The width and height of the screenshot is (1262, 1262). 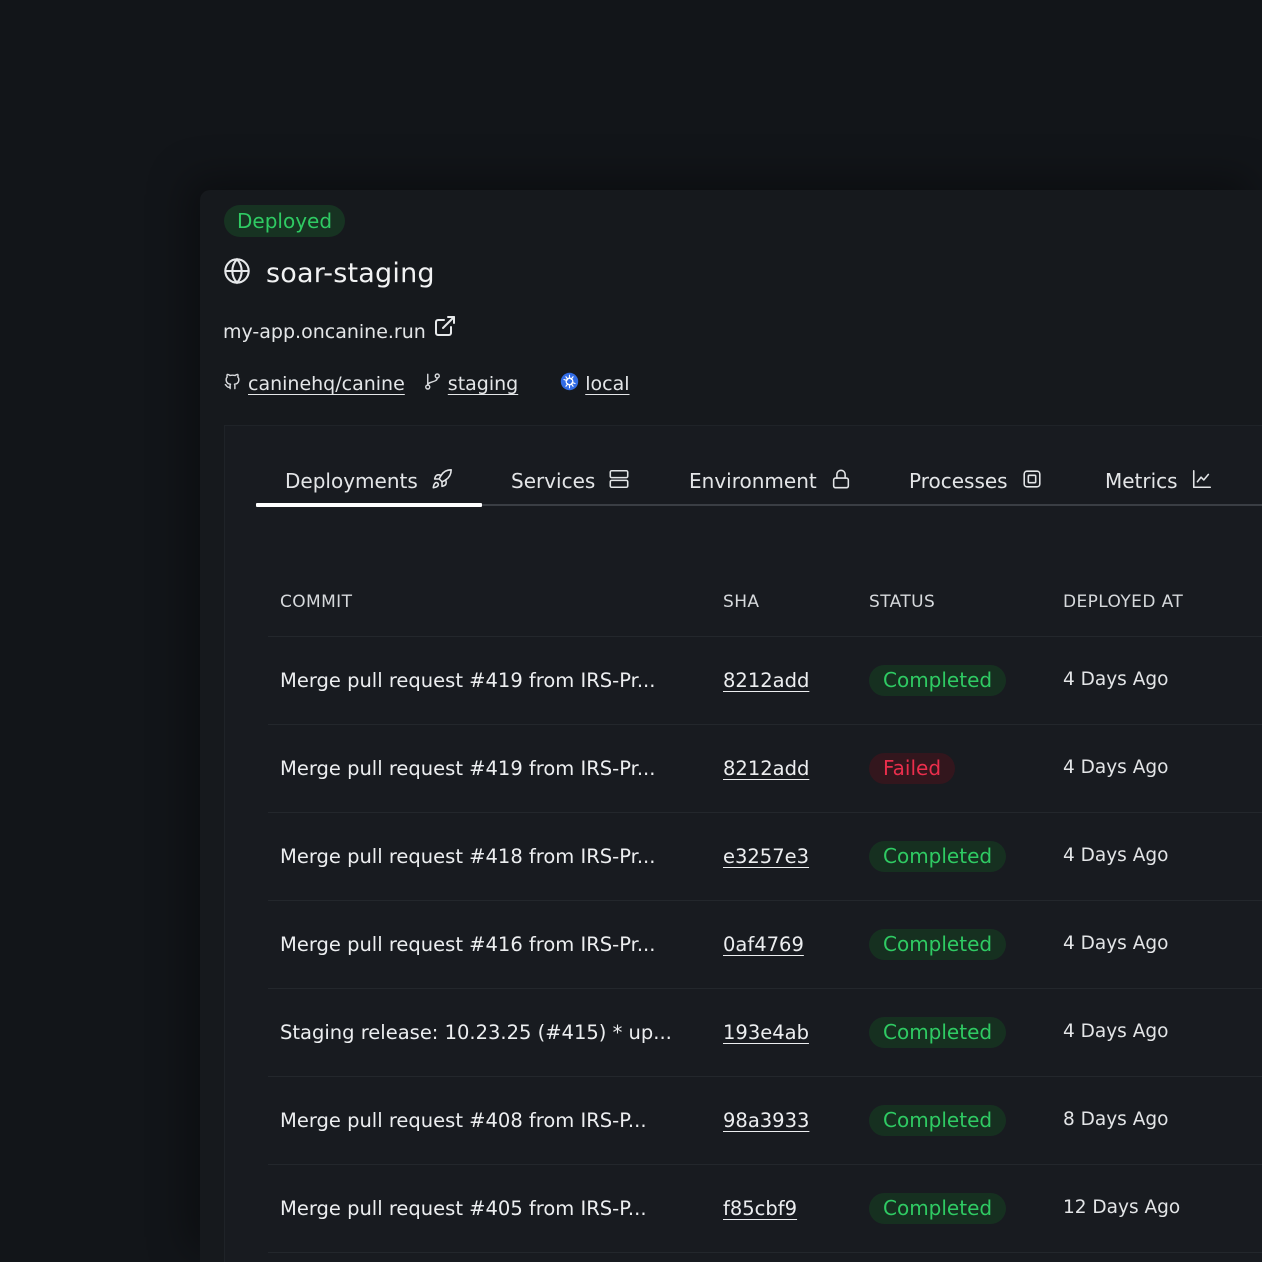 What do you see at coordinates (834, 481) in the screenshot?
I see `lock-icon` at bounding box center [834, 481].